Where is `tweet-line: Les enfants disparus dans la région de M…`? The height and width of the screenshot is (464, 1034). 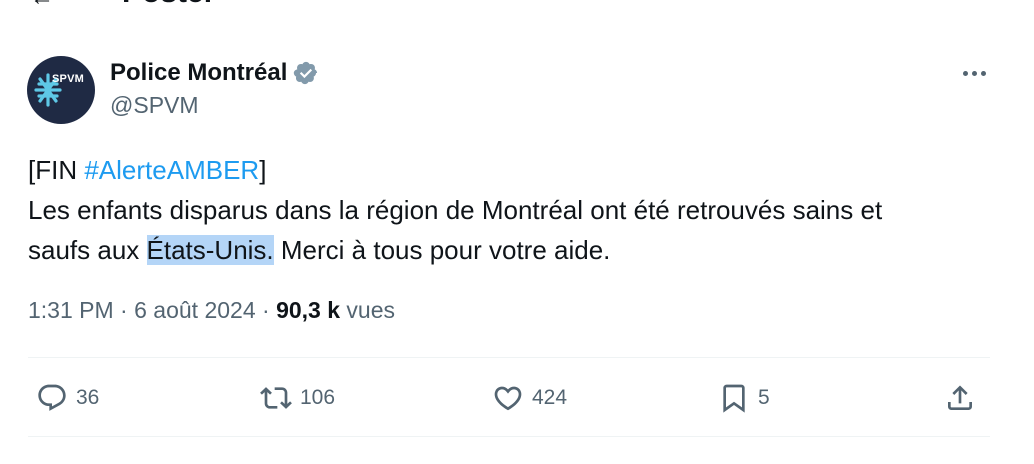
tweet-line: Les enfants disparus dans la région de M… is located at coordinates (455, 210).